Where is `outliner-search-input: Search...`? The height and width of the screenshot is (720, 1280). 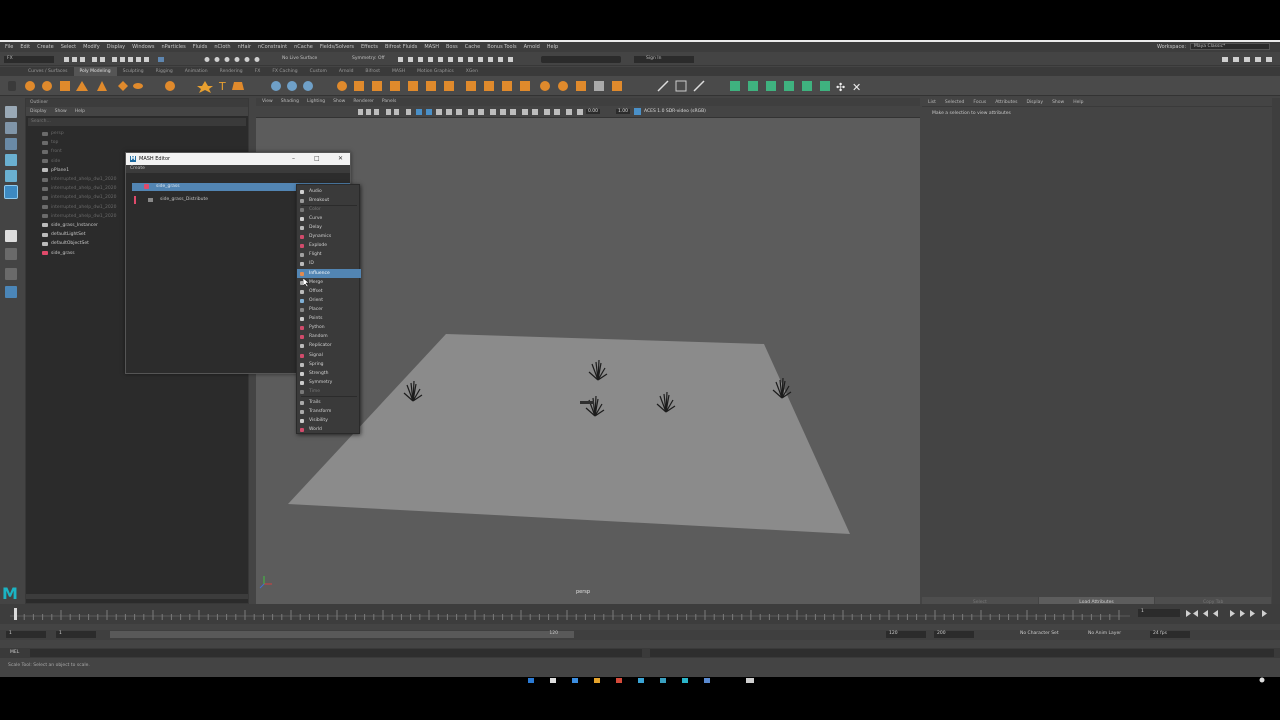 outliner-search-input: Search... is located at coordinates (137, 122).